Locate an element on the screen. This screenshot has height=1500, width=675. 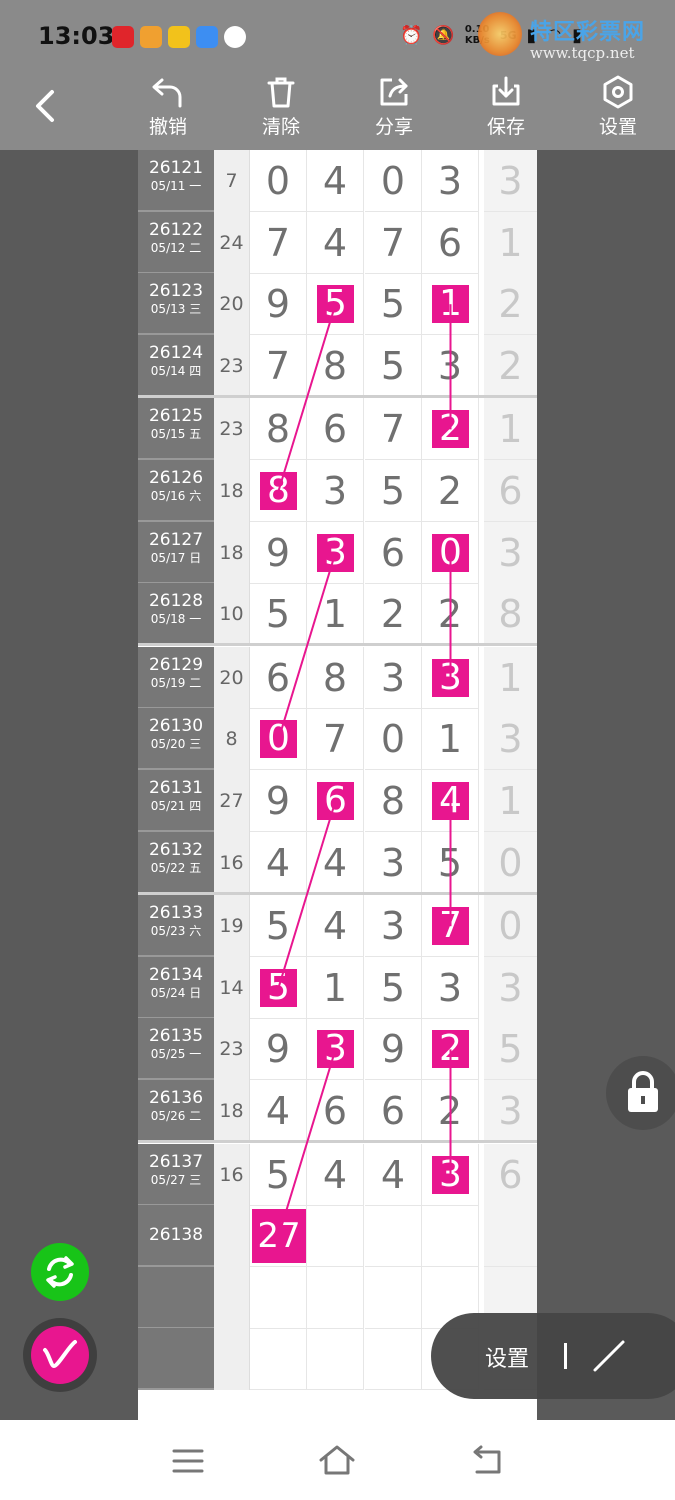
digit-cell: 27 is located at coordinates (278, 1236).